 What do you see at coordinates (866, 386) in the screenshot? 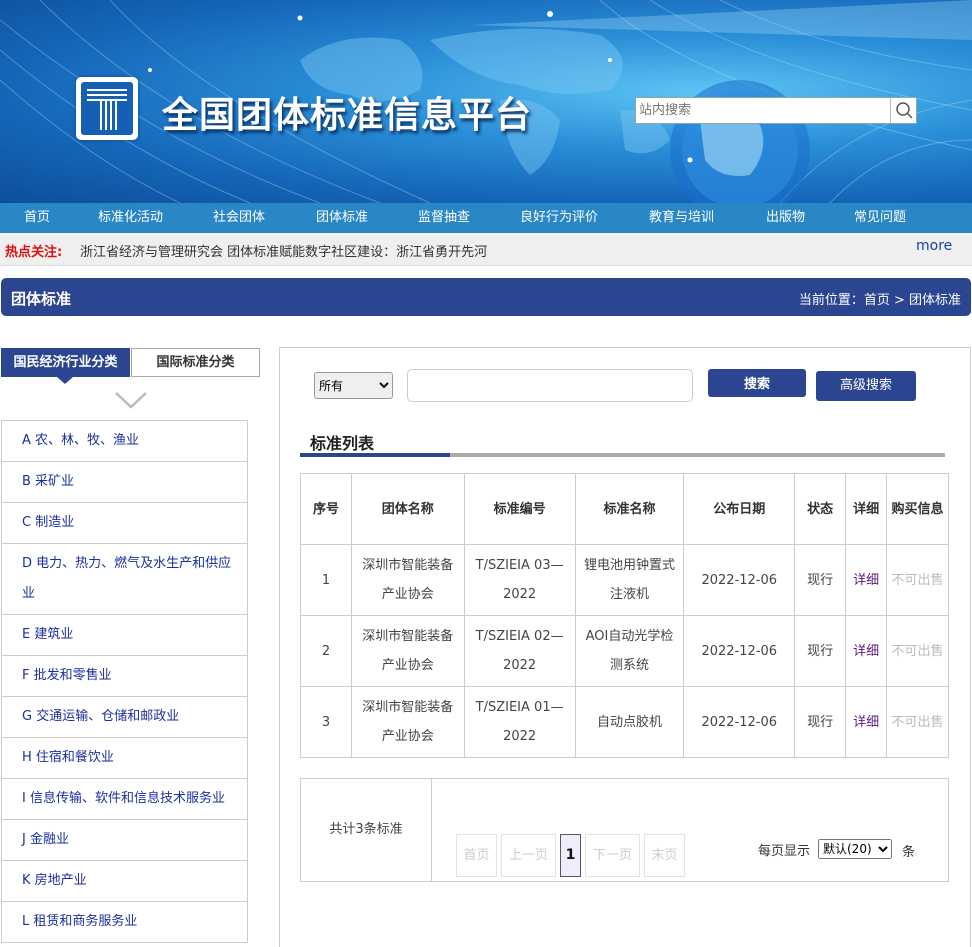
I see `advanced-search-button: 高级搜索` at bounding box center [866, 386].